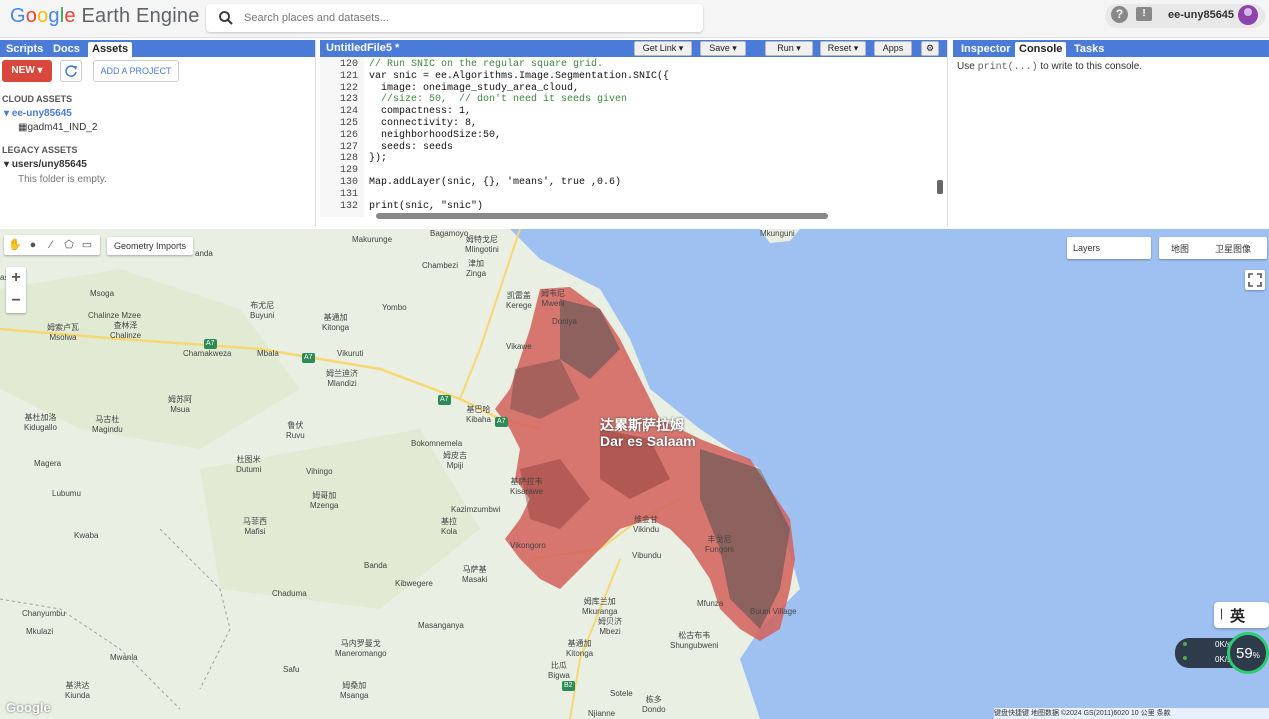  What do you see at coordinates (1180, 248) in the screenshot?
I see `map-type-map: 地图` at bounding box center [1180, 248].